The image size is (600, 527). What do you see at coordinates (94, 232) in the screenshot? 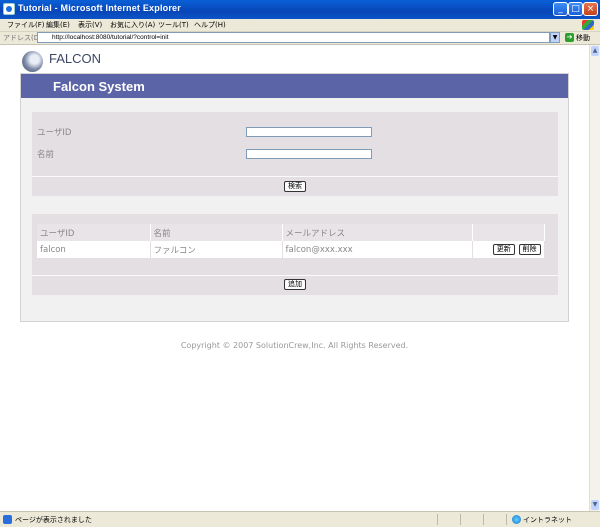
I see `column-header-user-id: ユーザID` at bounding box center [94, 232].